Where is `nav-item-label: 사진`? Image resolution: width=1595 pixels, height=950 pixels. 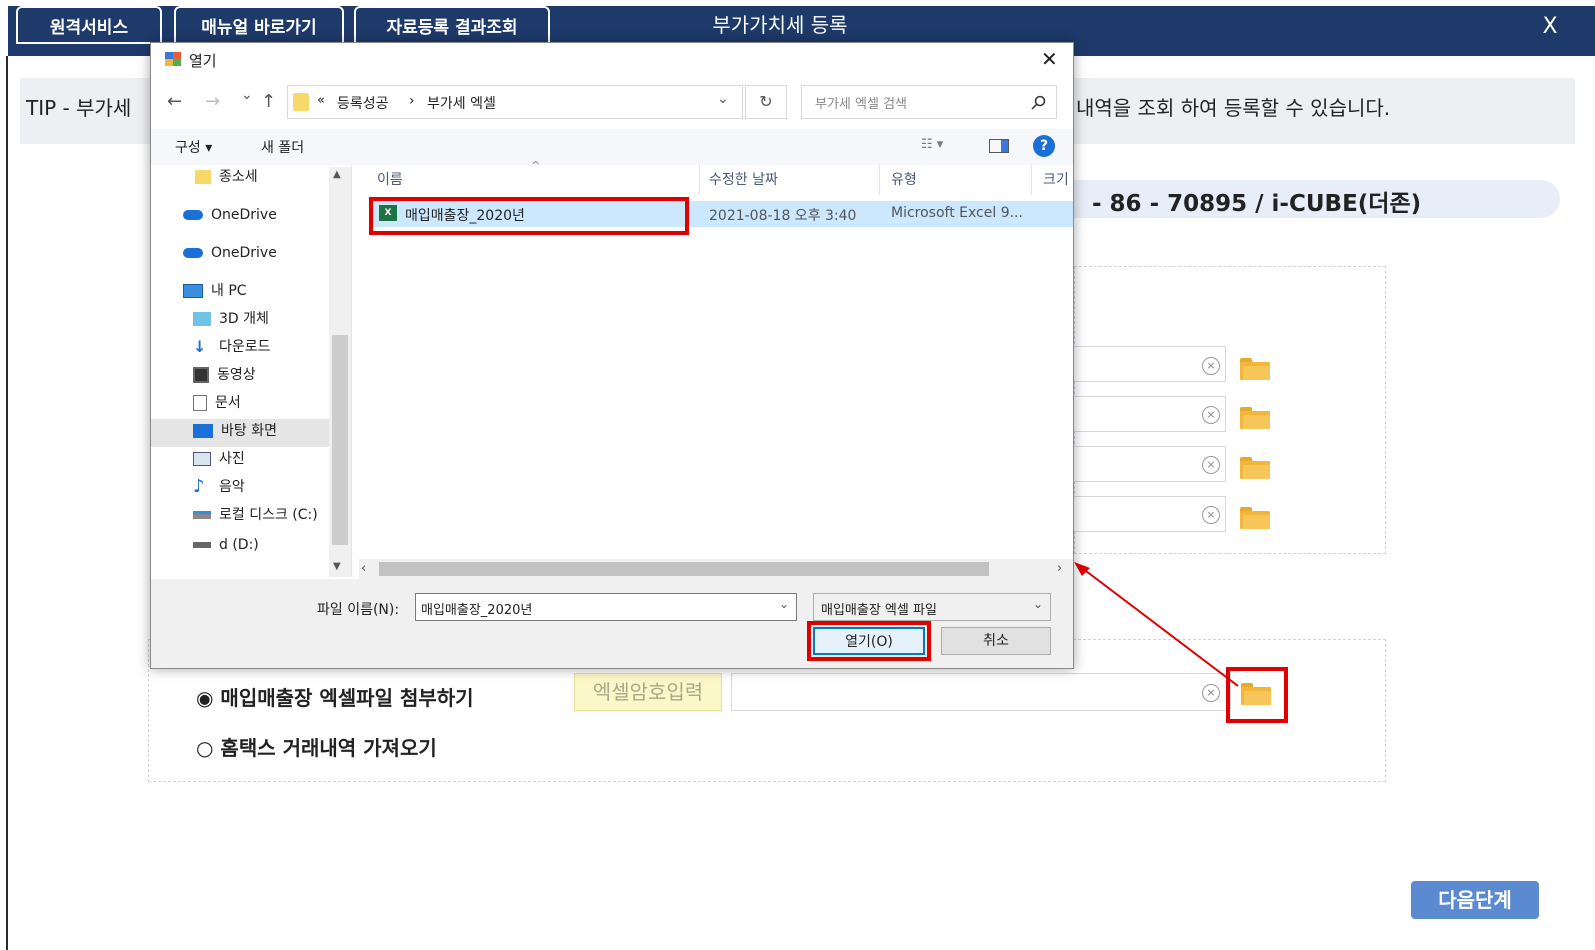
nav-item-label: 사진 is located at coordinates (232, 459).